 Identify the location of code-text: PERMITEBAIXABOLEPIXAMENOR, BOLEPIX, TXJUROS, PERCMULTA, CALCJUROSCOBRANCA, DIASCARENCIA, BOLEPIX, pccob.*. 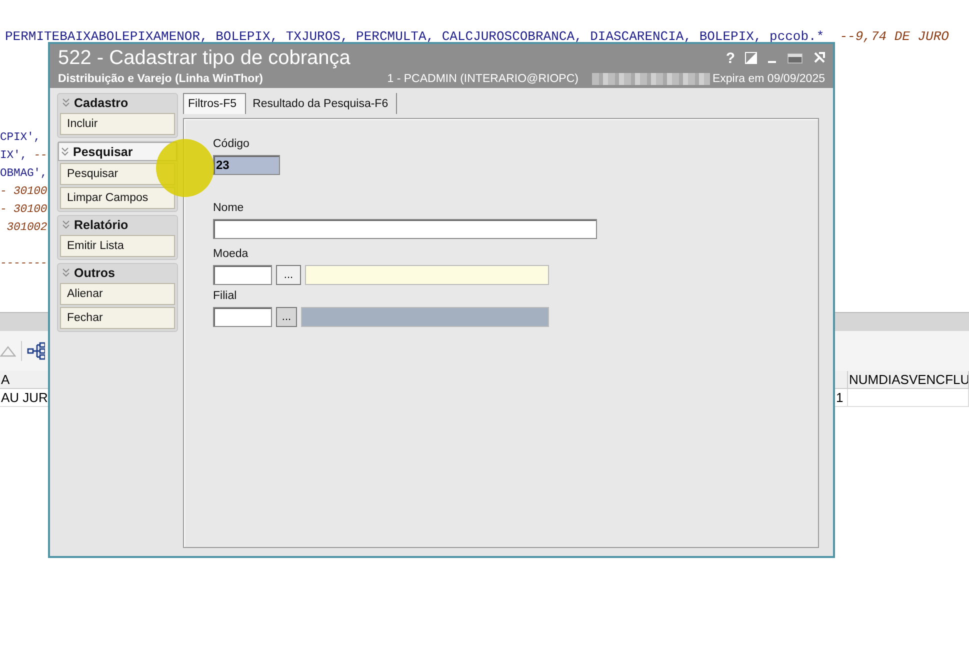
(414, 36).